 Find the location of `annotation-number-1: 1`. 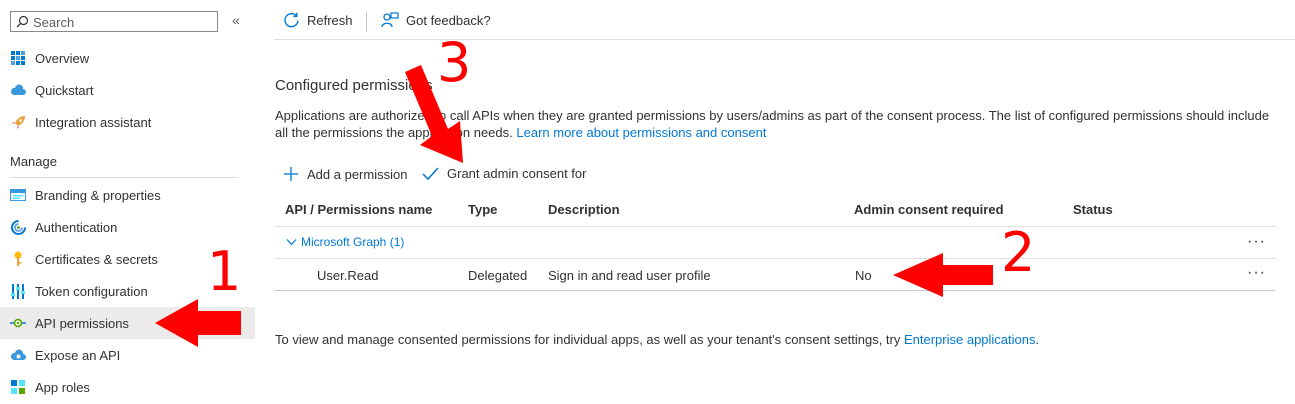

annotation-number-1: 1 is located at coordinates (224, 271).